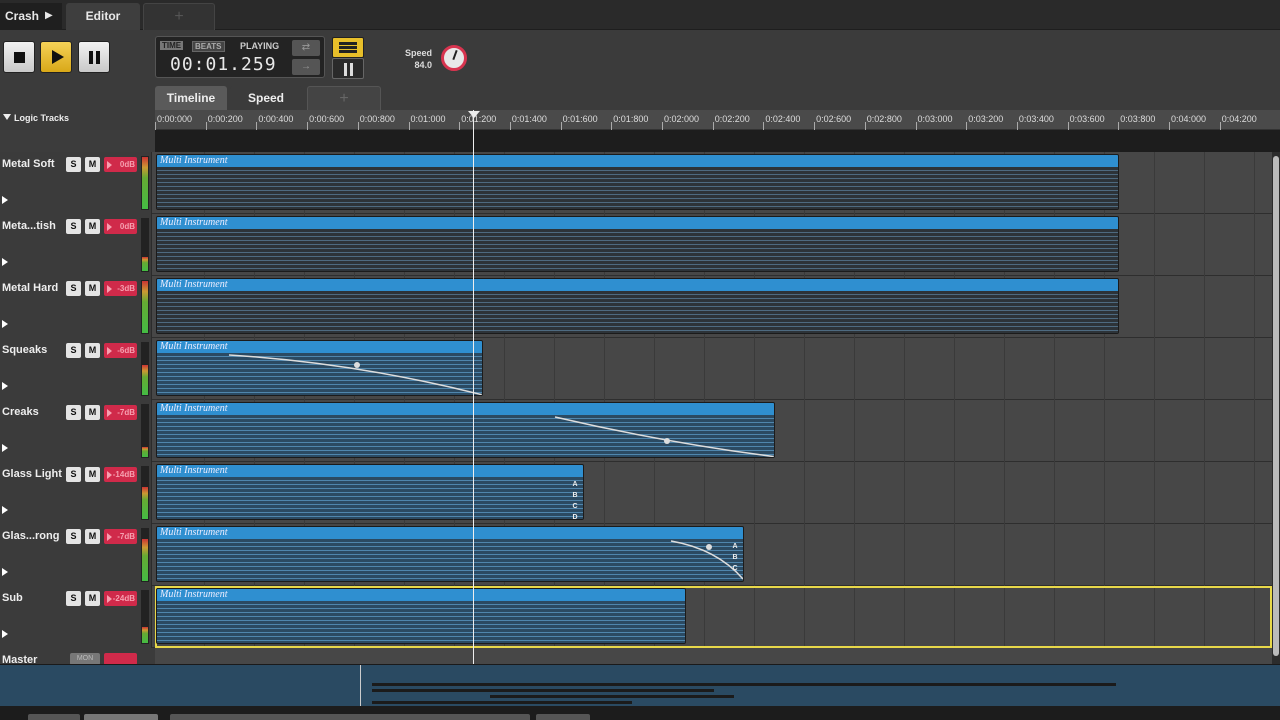 This screenshot has width=1280, height=720. What do you see at coordinates (120, 598) in the screenshot?
I see `volume-fader: -24dB` at bounding box center [120, 598].